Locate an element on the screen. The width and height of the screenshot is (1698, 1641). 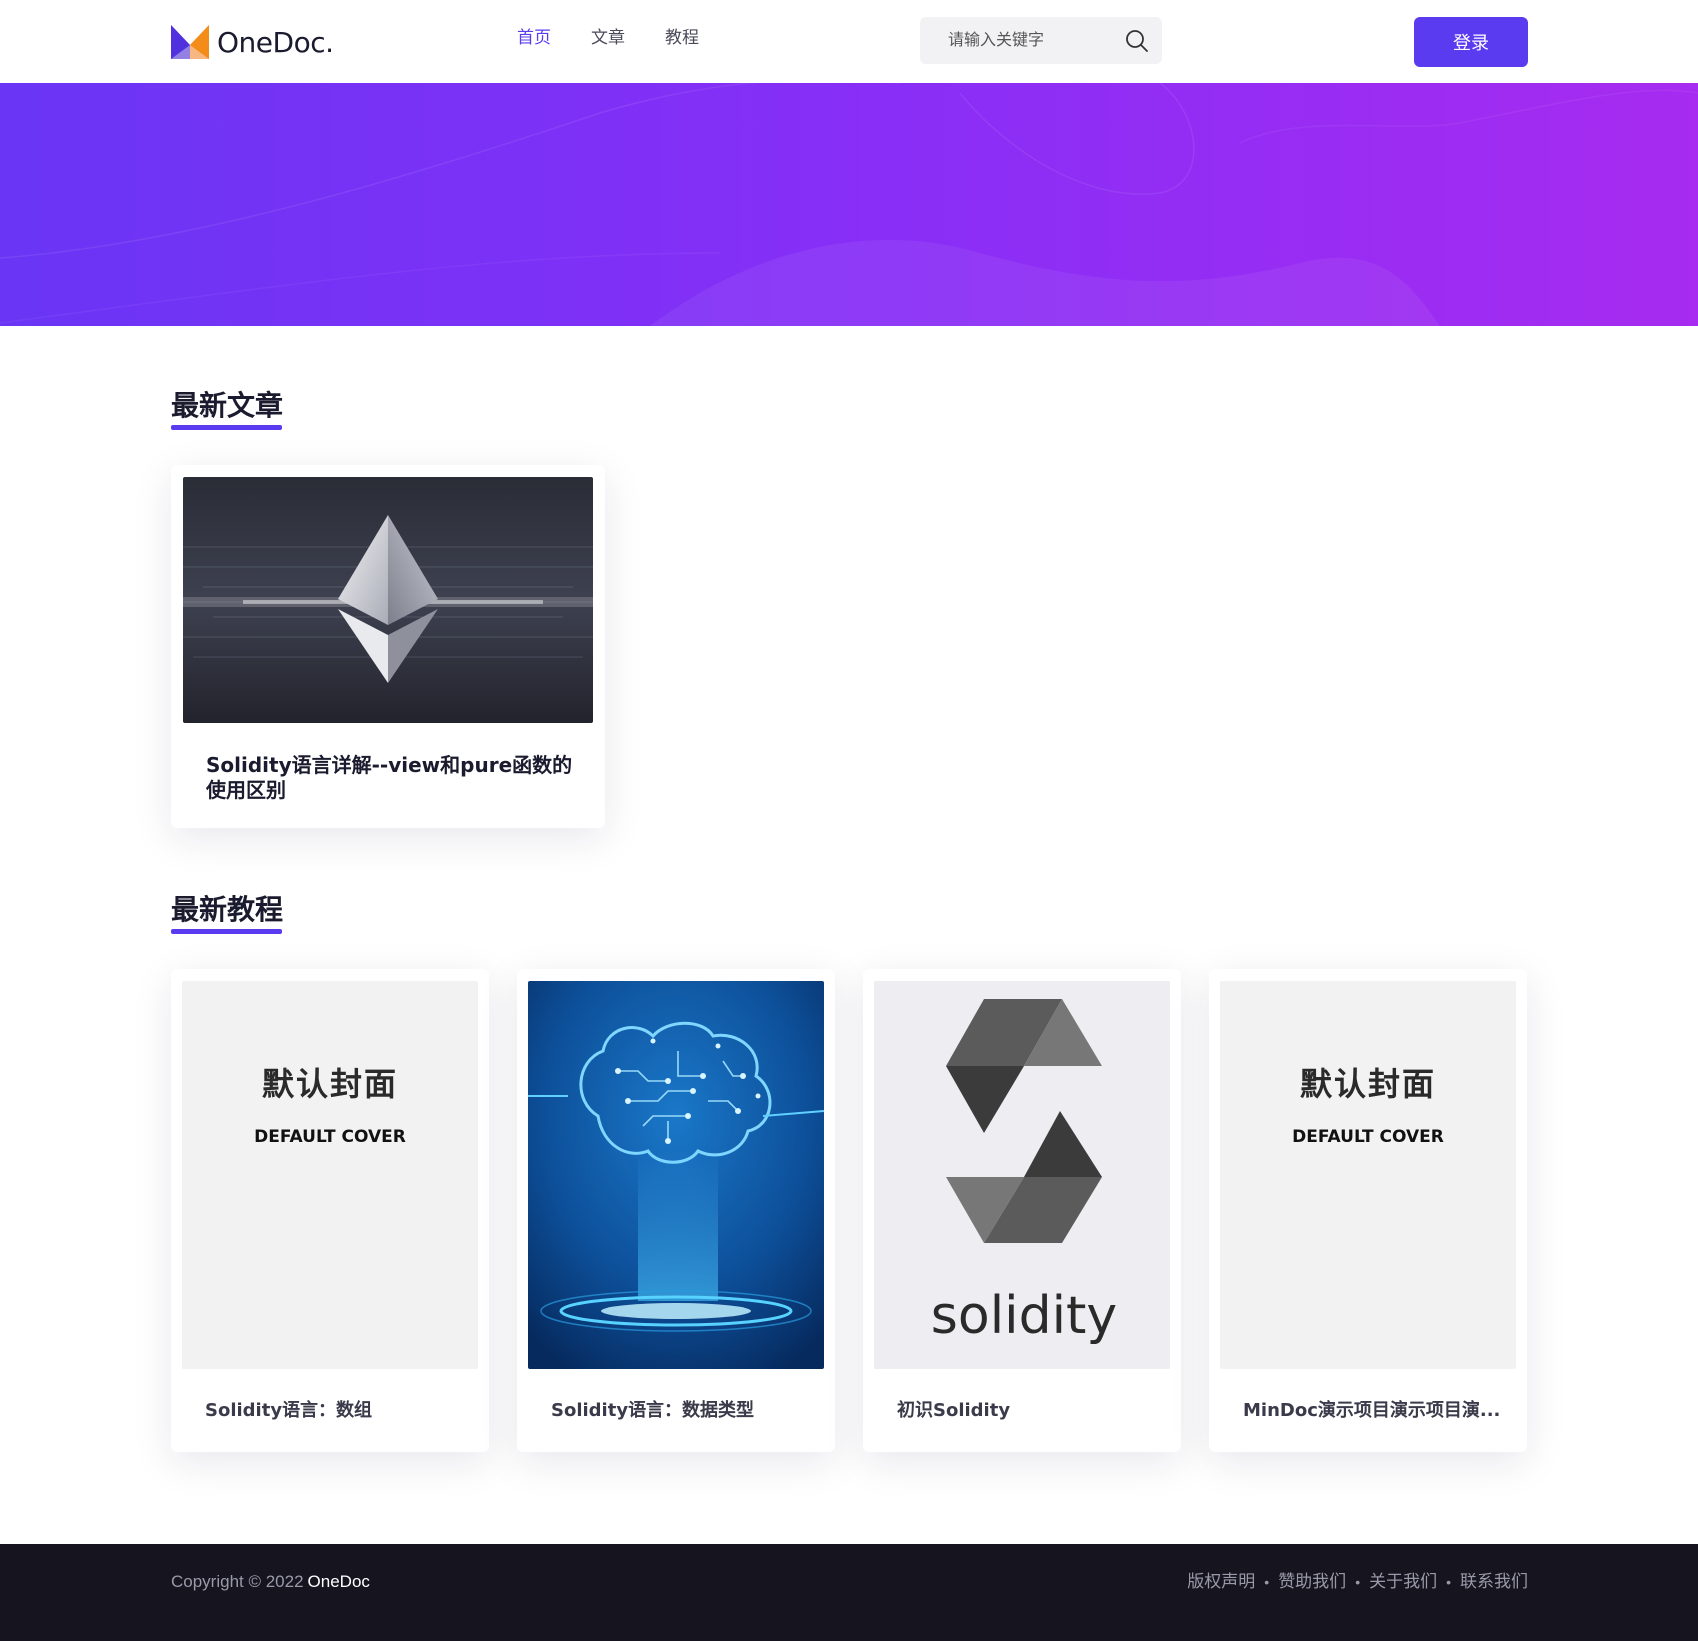
circuit-brain-cover-image is located at coordinates (676, 1175).